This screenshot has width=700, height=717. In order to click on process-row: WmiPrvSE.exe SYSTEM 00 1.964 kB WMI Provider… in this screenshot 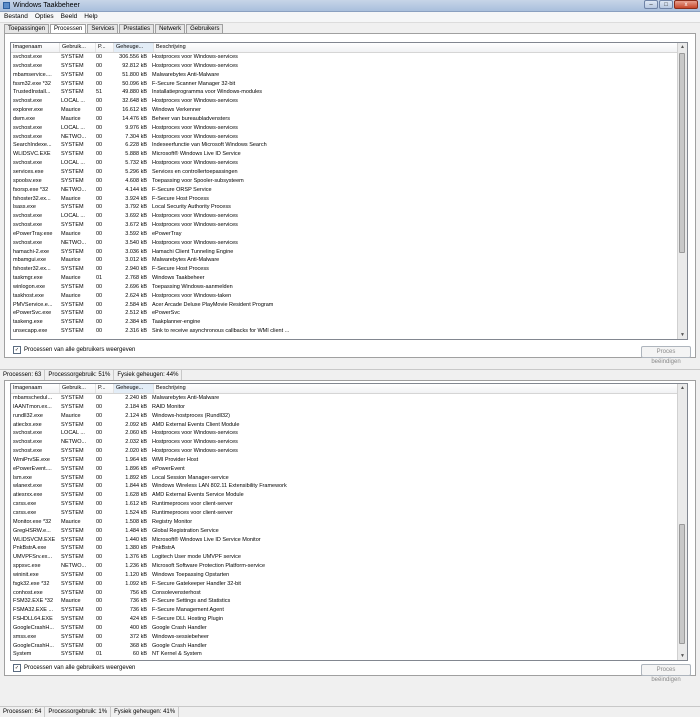, I will do `click(349, 460)`.